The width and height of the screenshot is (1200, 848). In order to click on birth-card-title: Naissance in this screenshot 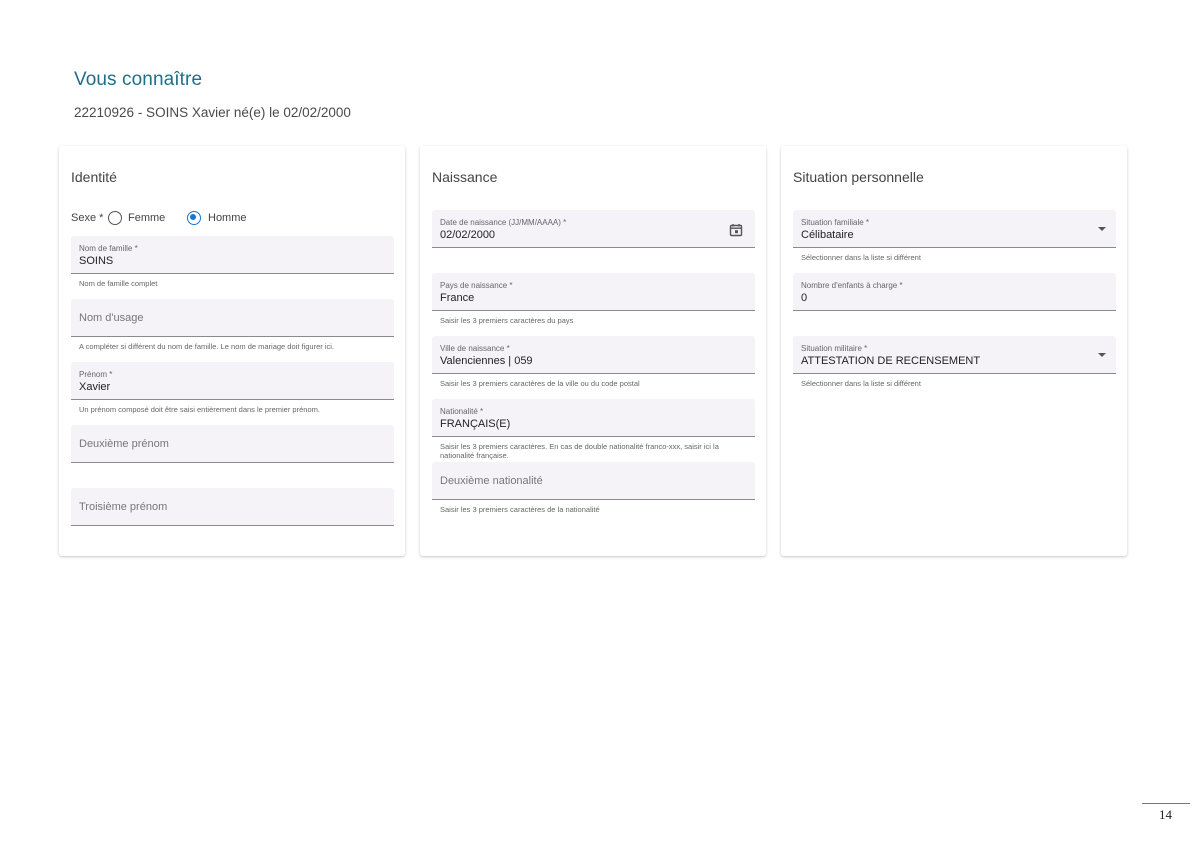, I will do `click(465, 177)`.